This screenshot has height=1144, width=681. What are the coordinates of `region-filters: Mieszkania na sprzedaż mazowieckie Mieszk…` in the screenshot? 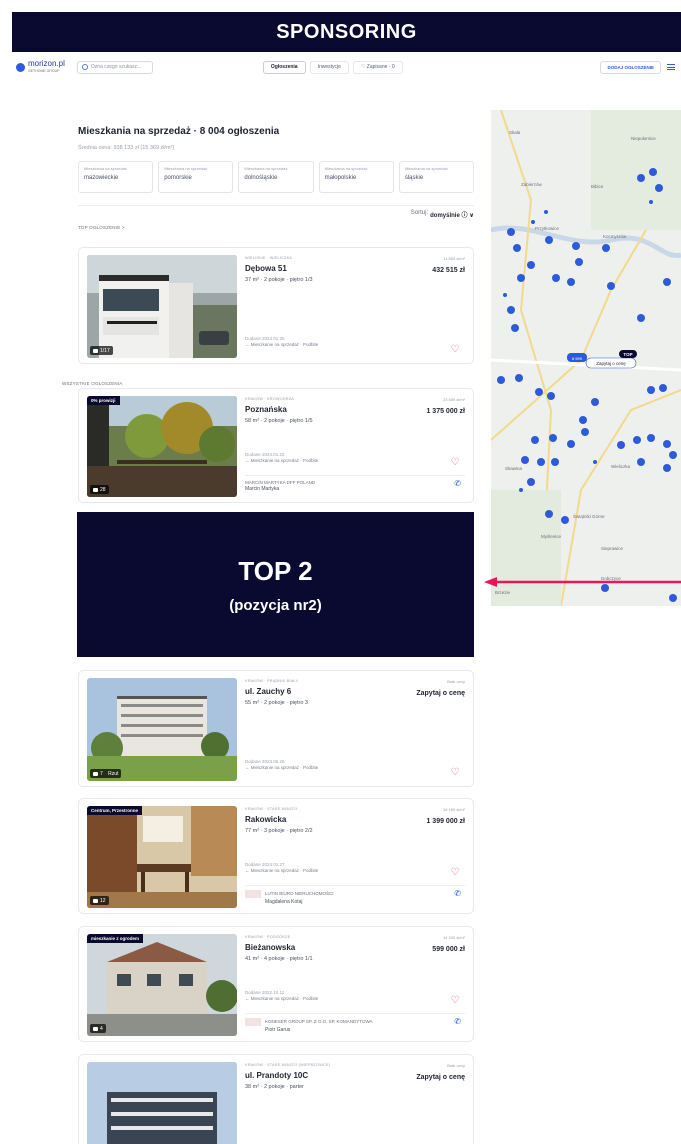 It's located at (276, 177).